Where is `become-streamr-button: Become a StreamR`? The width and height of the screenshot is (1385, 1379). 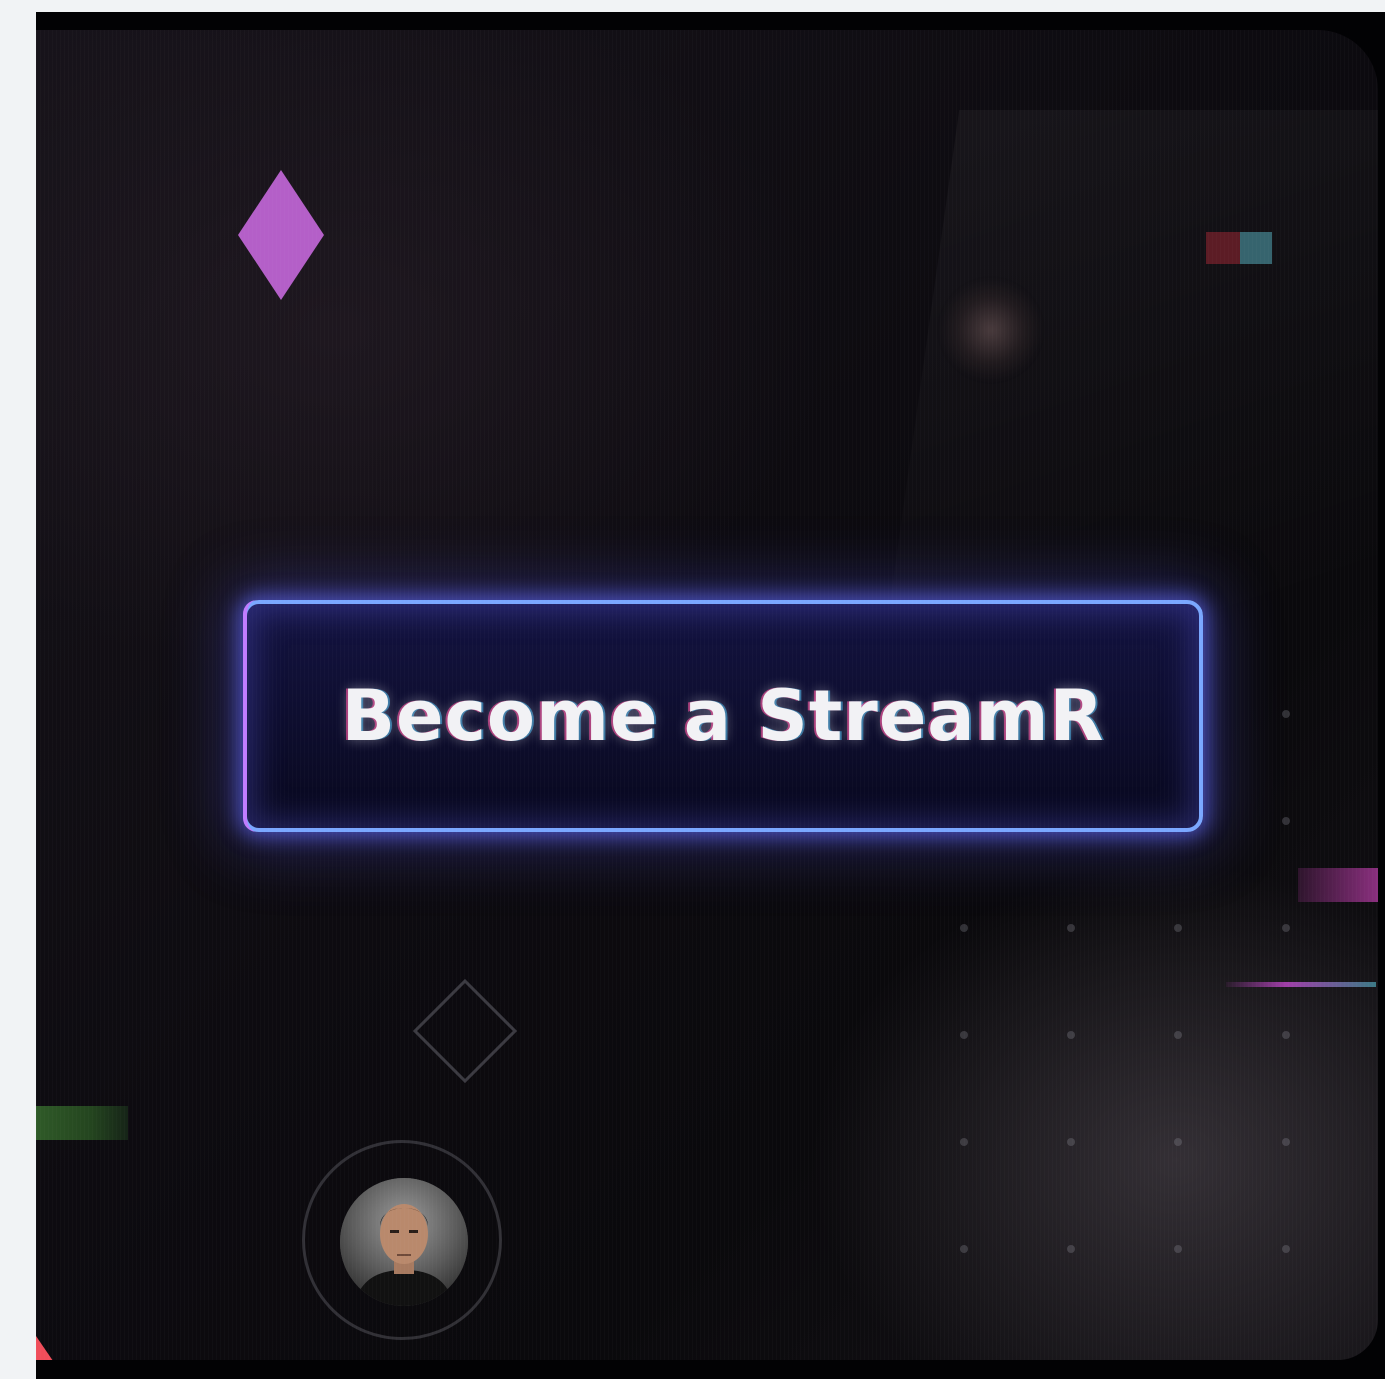
become-streamr-button: Become a StreamR is located at coordinates (723, 716).